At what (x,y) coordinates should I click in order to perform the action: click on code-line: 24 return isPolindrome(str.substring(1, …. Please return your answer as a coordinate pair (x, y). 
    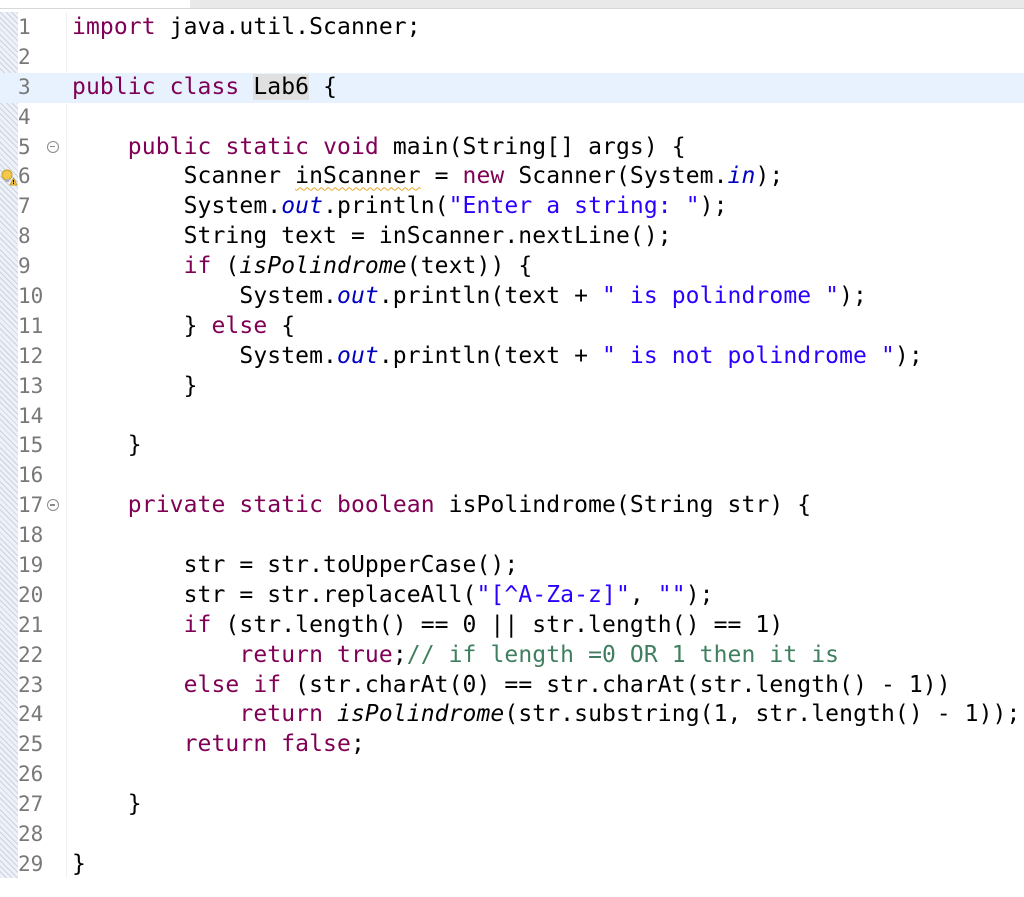
    Looking at the image, I should click on (512, 715).